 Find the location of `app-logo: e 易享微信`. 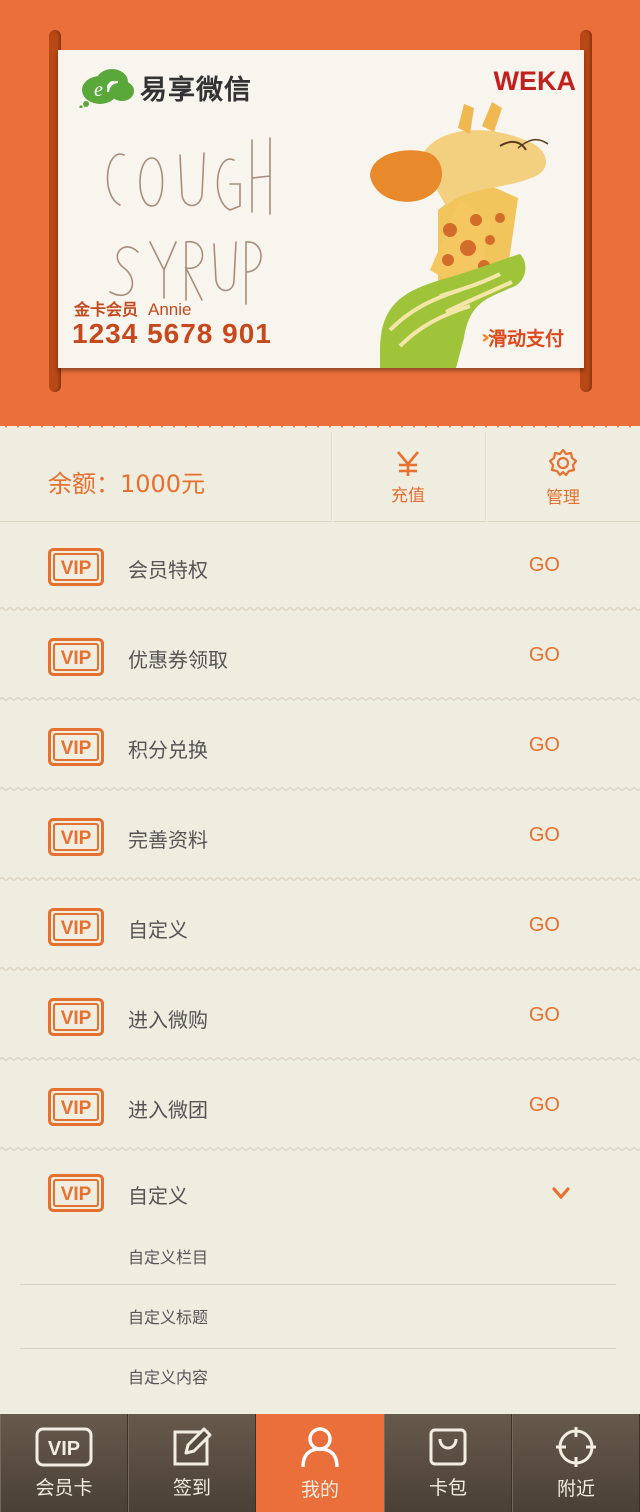

app-logo: e 易享微信 is located at coordinates (165, 87).